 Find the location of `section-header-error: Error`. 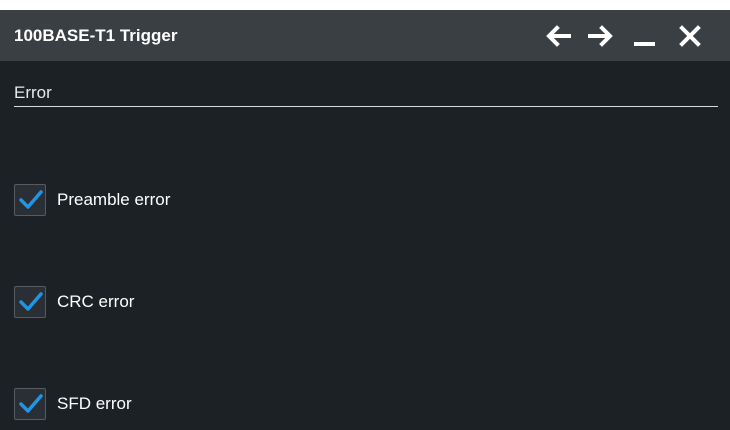

section-header-error: Error is located at coordinates (33, 92).